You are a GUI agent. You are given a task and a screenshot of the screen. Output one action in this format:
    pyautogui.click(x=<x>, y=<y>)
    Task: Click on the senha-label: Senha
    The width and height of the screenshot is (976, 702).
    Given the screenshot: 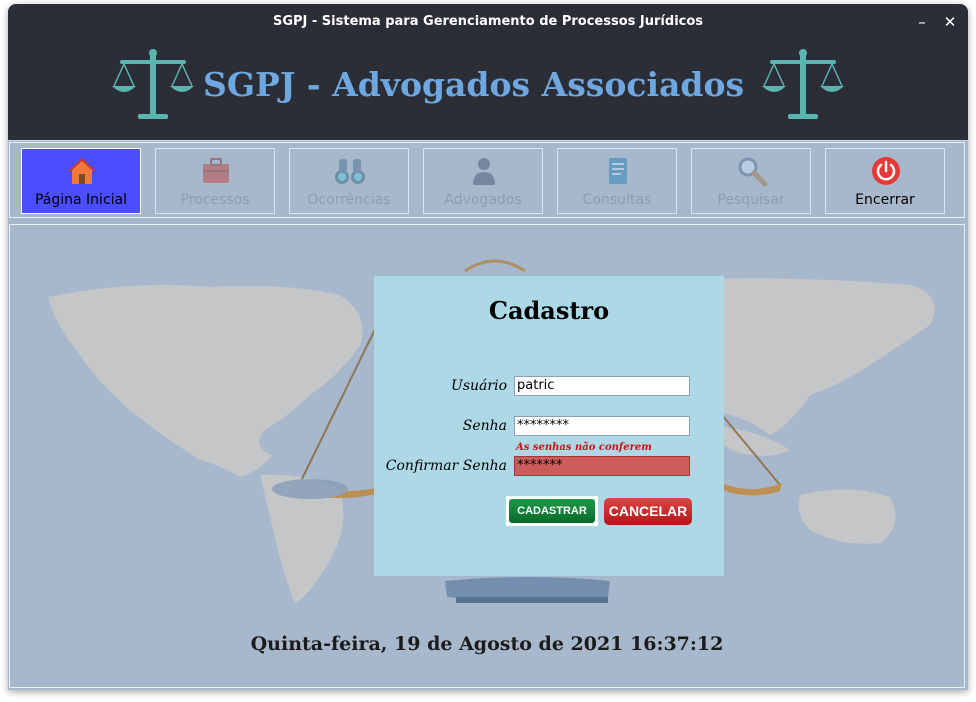 What is the action you would take?
    pyautogui.click(x=484, y=426)
    